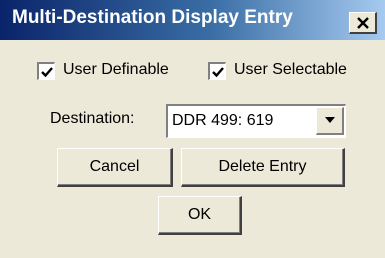 This screenshot has height=258, width=385. I want to click on cancel-button: Cancel, so click(115, 167).